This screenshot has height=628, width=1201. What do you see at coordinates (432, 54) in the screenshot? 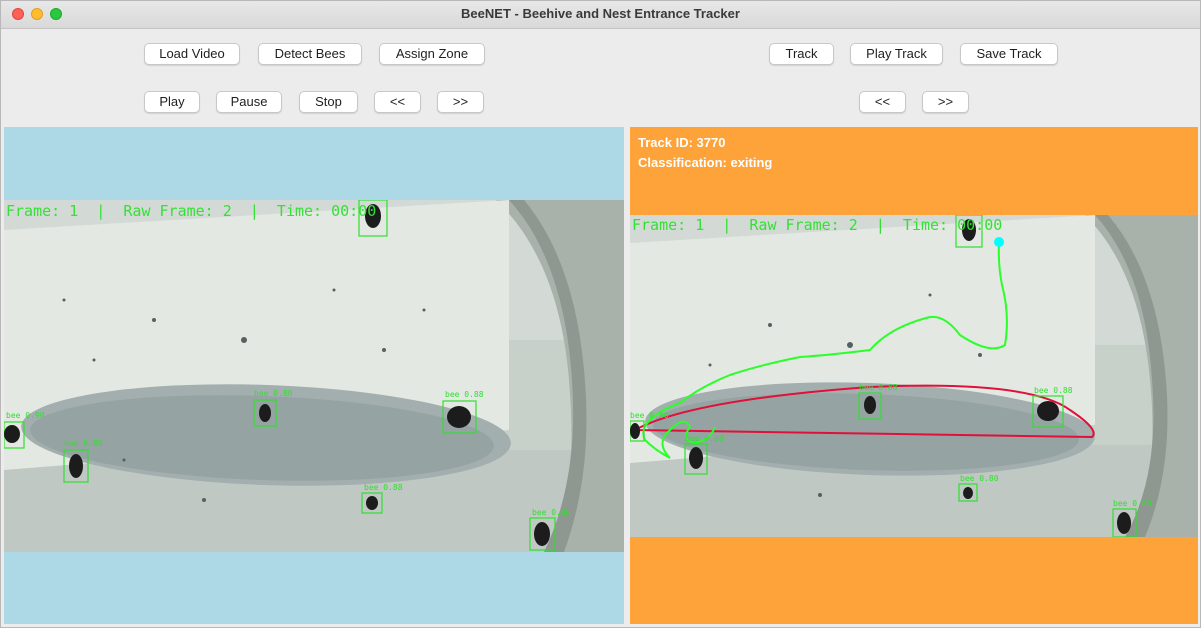
I see `assign-zone-button: Assign Zone` at bounding box center [432, 54].